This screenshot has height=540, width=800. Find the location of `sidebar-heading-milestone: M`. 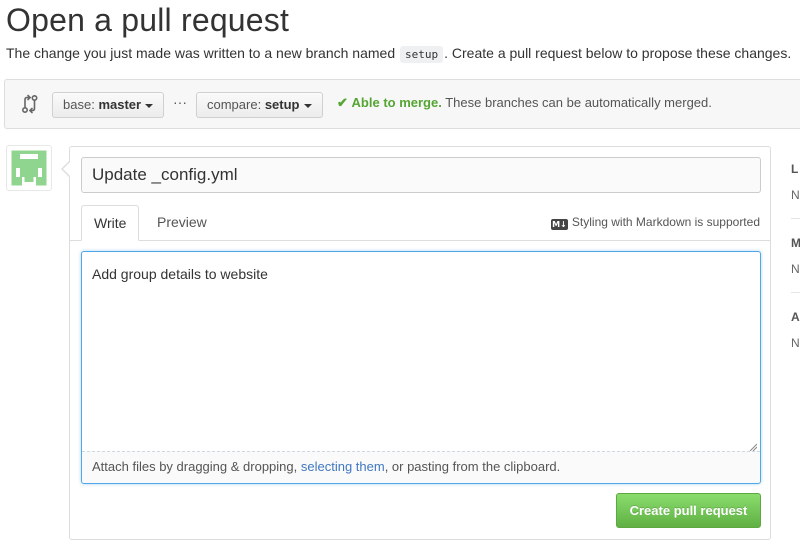

sidebar-heading-milestone: M is located at coordinates (795, 243).